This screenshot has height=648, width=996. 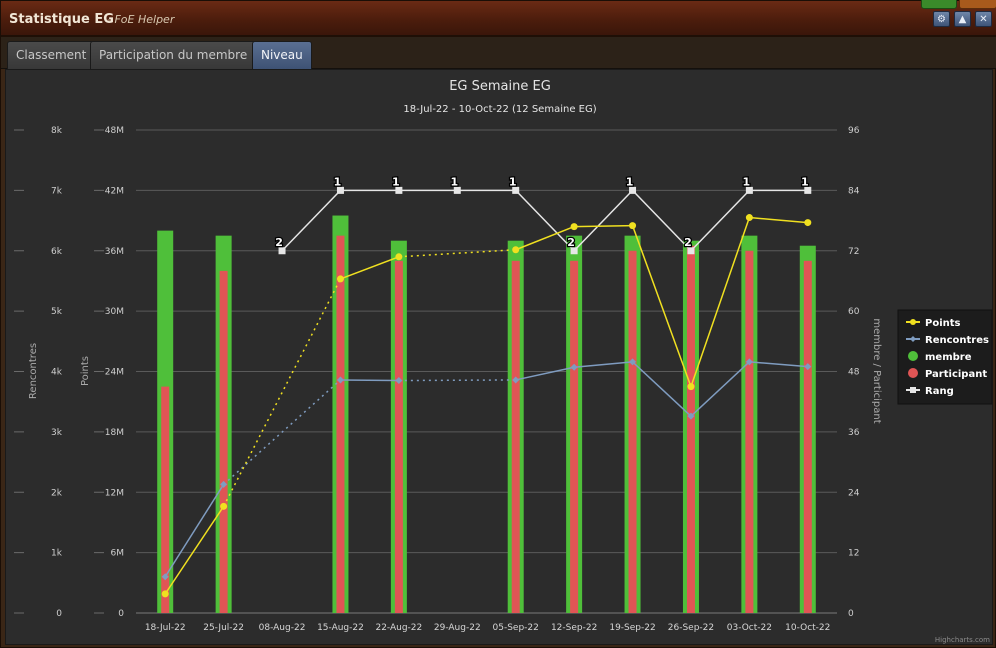 I want to click on tick-label-membre: 0, so click(x=851, y=614).